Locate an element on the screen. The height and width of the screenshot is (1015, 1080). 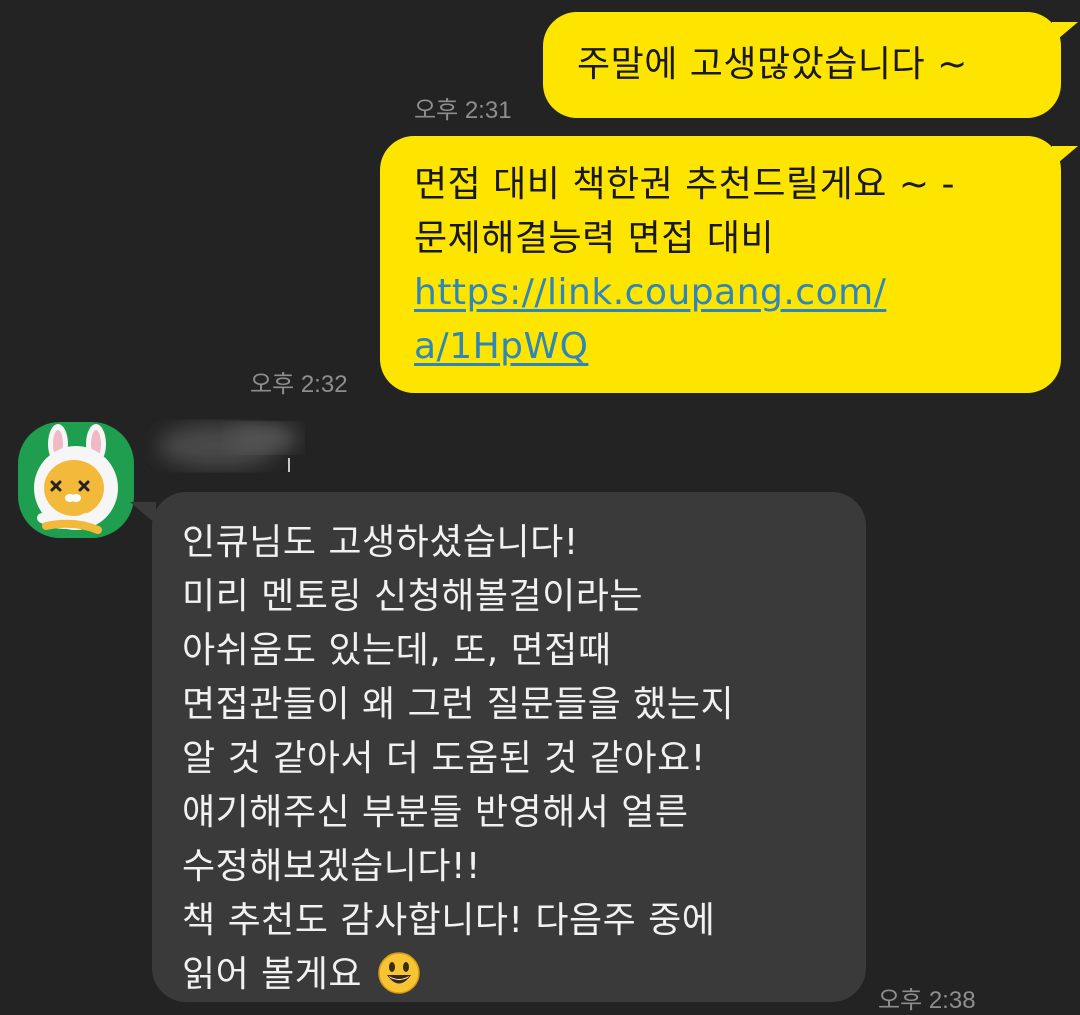
message-timestamp: 오후 2:38 is located at coordinates (927, 1000).